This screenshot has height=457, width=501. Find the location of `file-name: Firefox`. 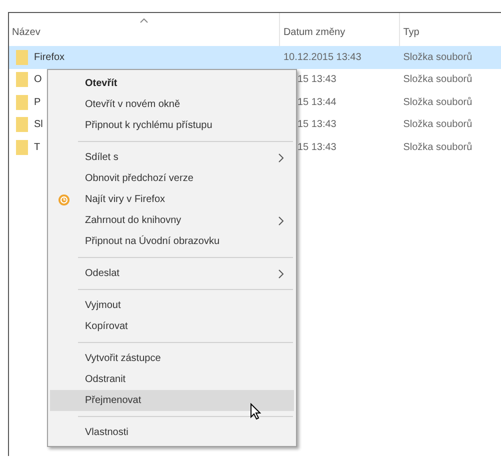

file-name: Firefox is located at coordinates (49, 57).